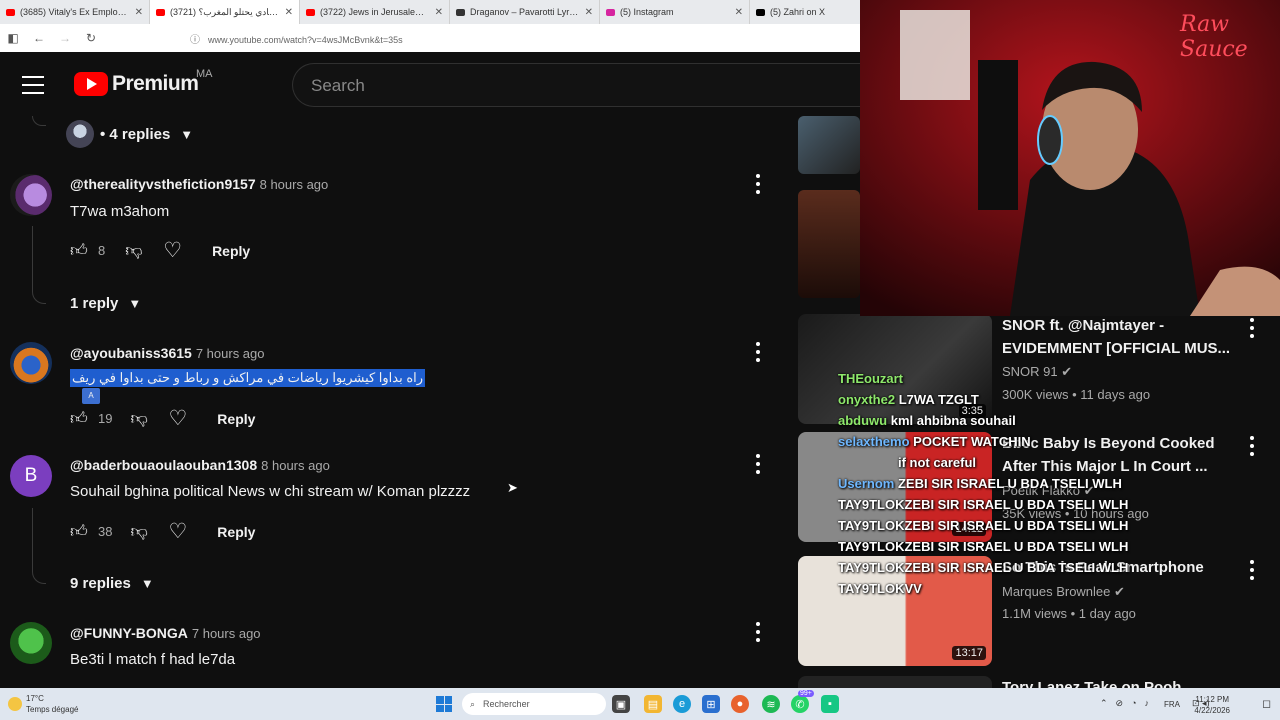 The width and height of the screenshot is (1280, 720). What do you see at coordinates (105, 418) in the screenshot?
I see `like-count: 19` at bounding box center [105, 418].